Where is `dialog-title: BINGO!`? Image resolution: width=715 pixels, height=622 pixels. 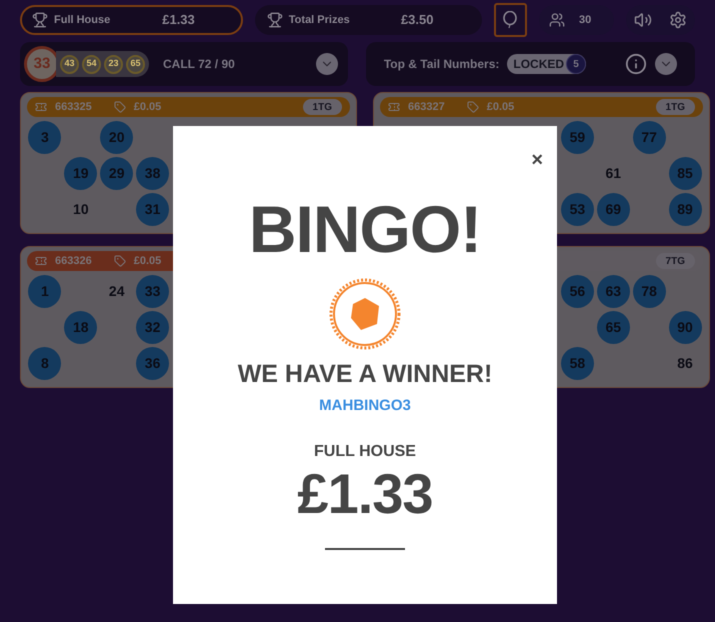
dialog-title: BINGO! is located at coordinates (365, 229).